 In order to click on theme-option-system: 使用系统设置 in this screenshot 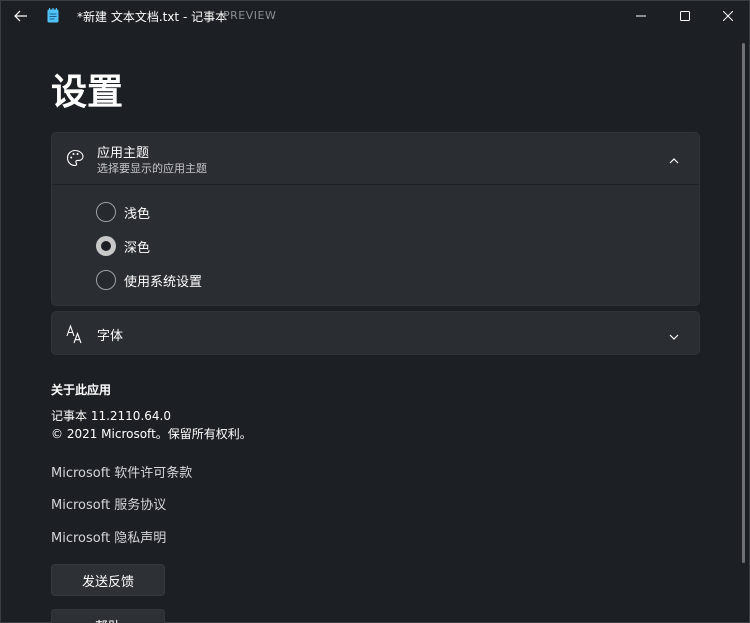, I will do `click(149, 280)`.